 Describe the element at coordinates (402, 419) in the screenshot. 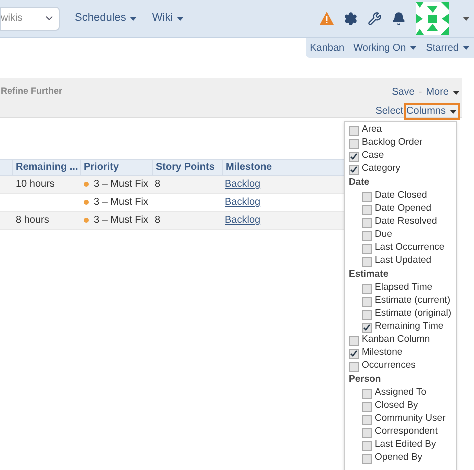

I see `column-option: Community User` at that location.